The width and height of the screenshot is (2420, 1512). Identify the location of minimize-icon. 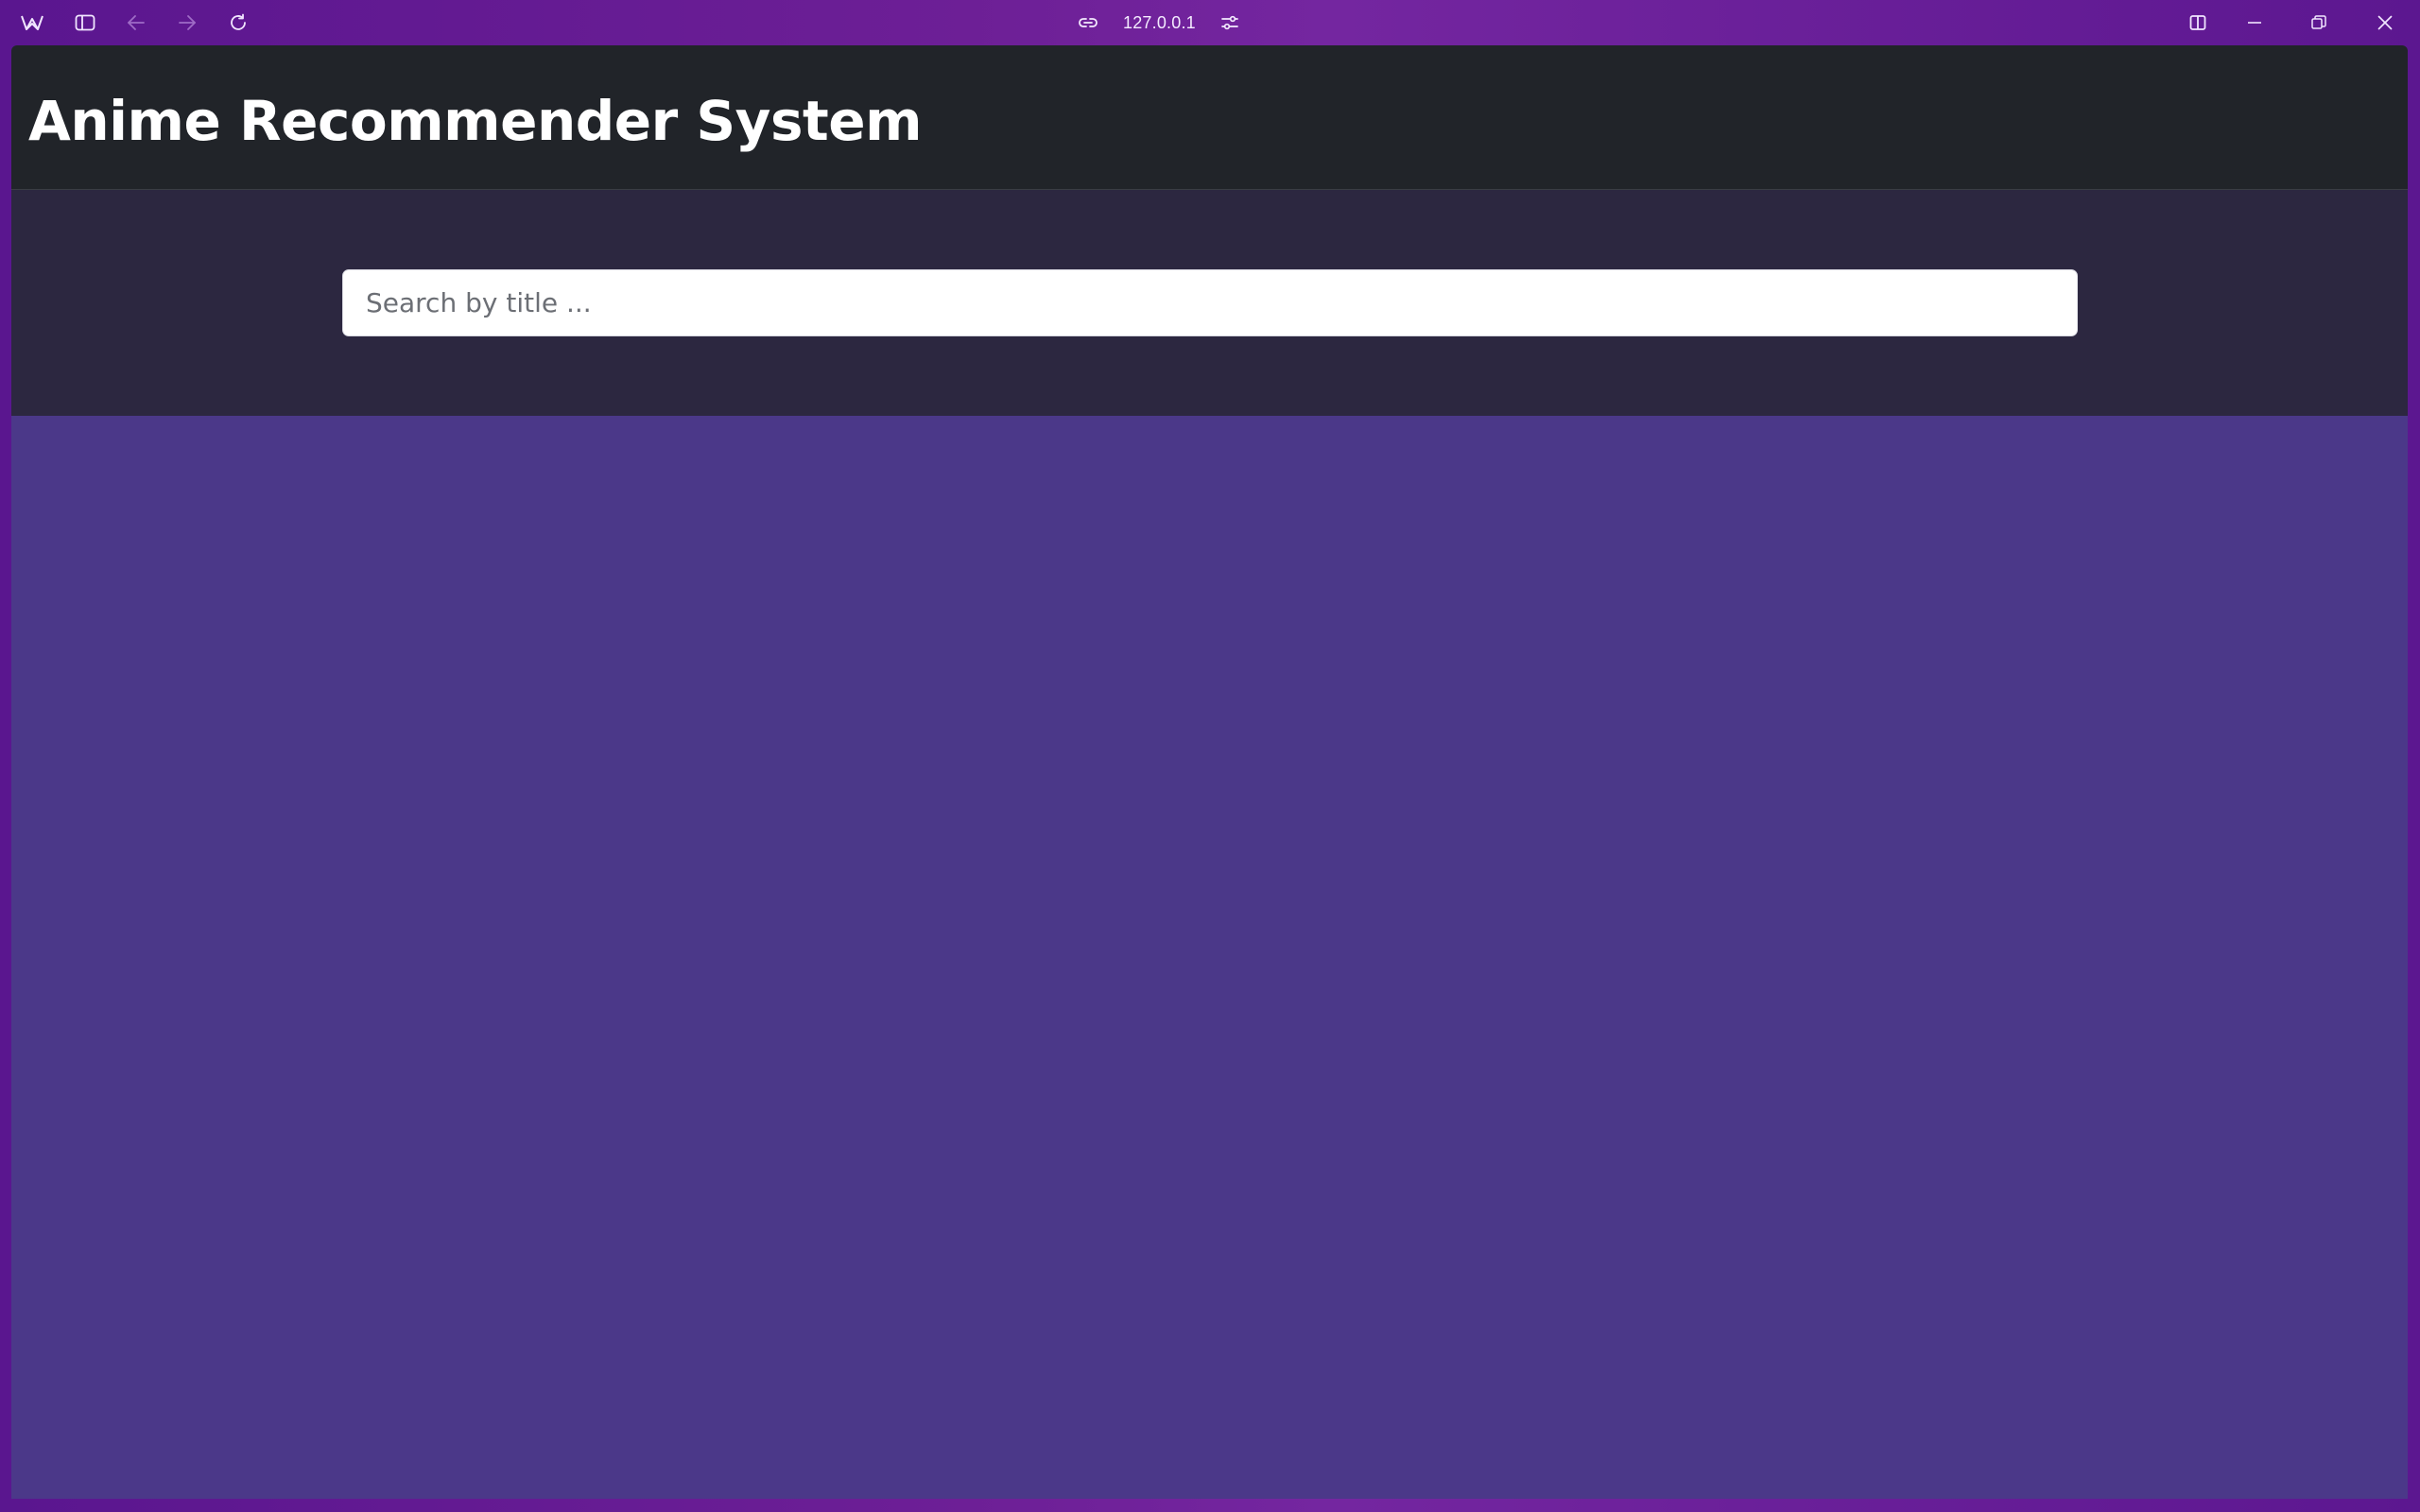
(2254, 22).